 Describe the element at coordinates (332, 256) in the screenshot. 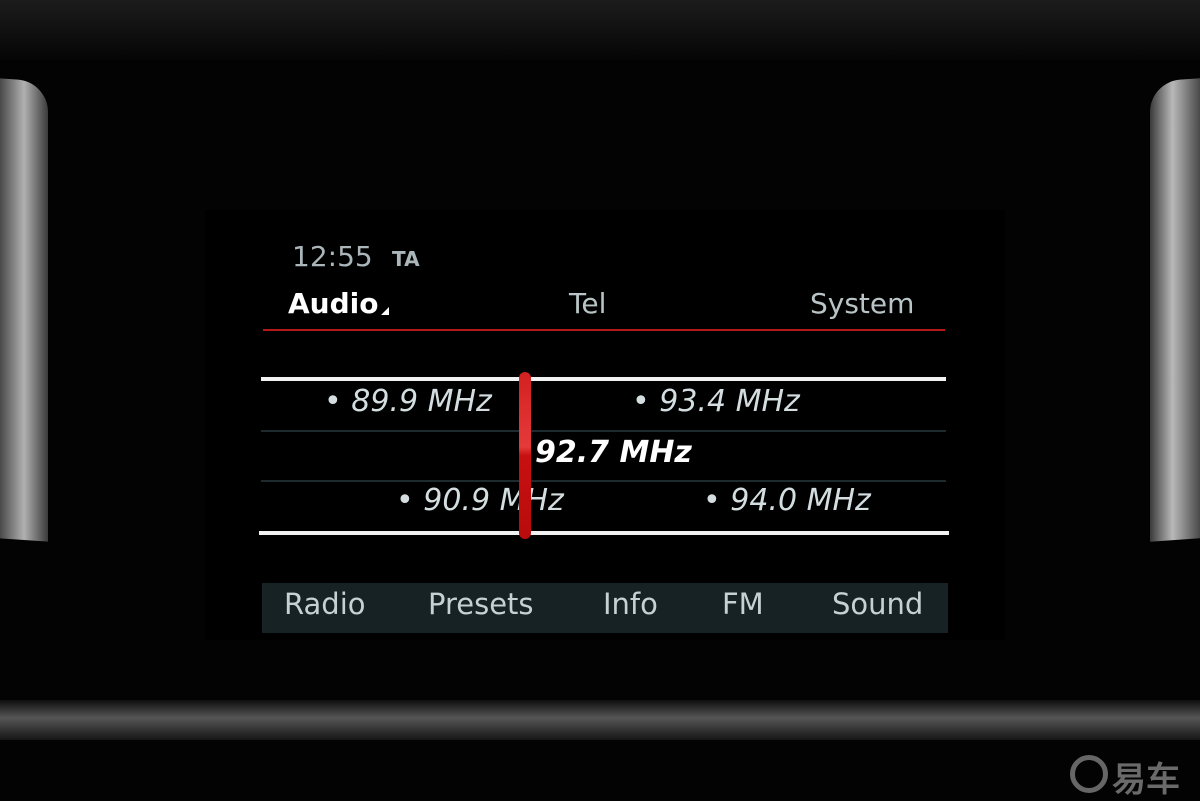

I see `clock: 12:55` at that location.